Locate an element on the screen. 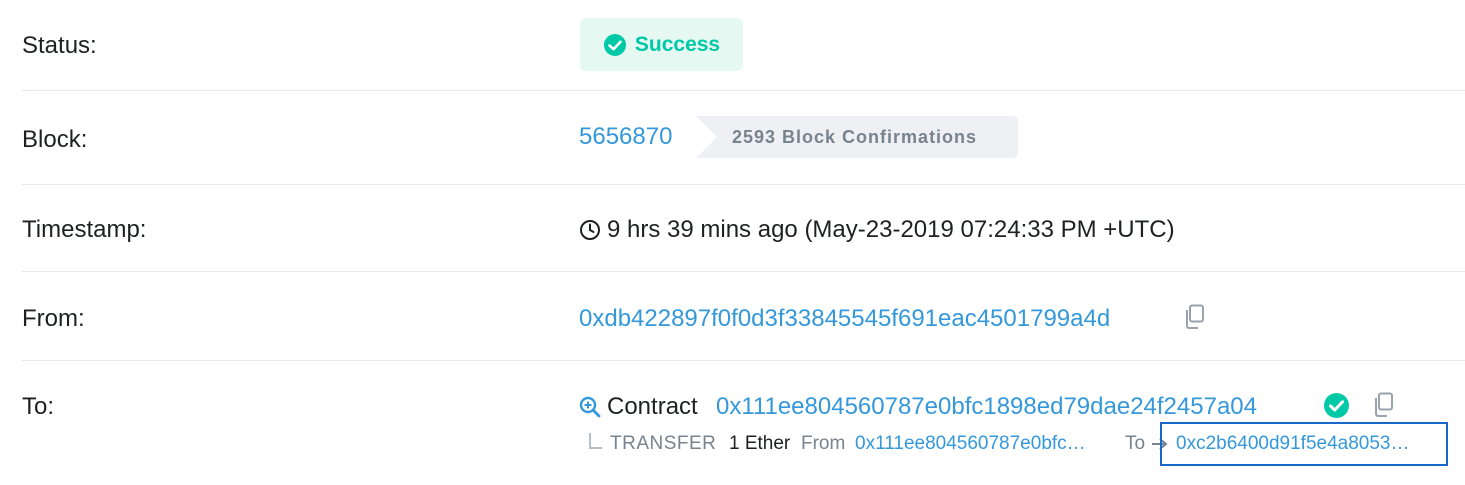 This screenshot has height=485, width=1465. transfer-amount: 1 Ether is located at coordinates (760, 443).